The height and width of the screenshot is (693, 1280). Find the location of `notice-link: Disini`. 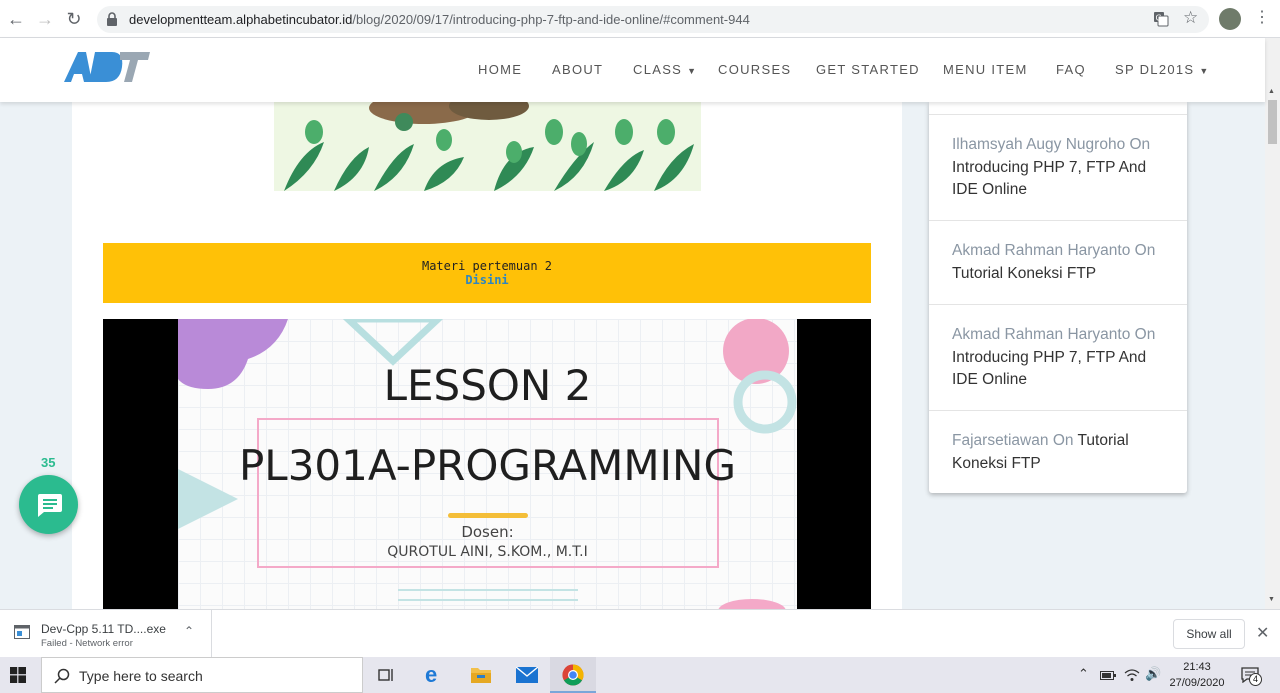

notice-link: Disini is located at coordinates (487, 280).